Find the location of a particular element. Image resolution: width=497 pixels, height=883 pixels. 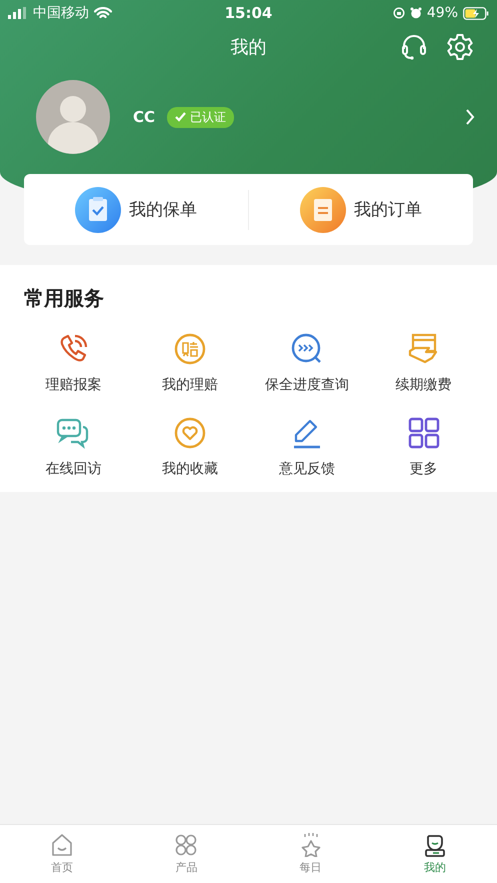

section-title: 常用服务 is located at coordinates (64, 298).